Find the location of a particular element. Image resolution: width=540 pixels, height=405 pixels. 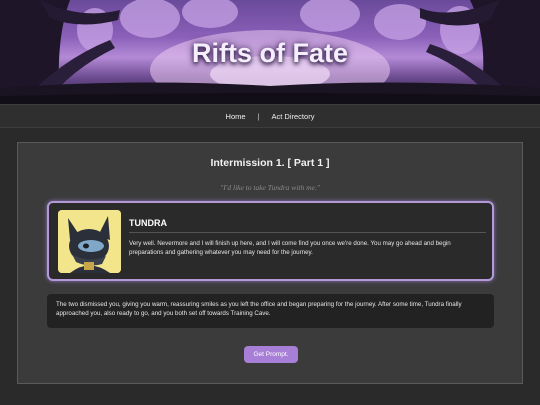

name-divider is located at coordinates (307, 232).